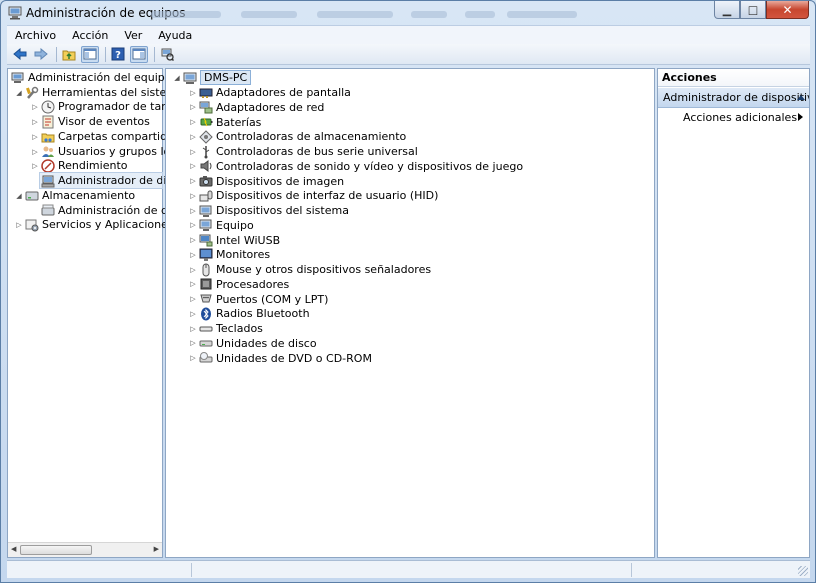  I want to click on horizontal-scrollbar: ◀ ▶, so click(85, 549).